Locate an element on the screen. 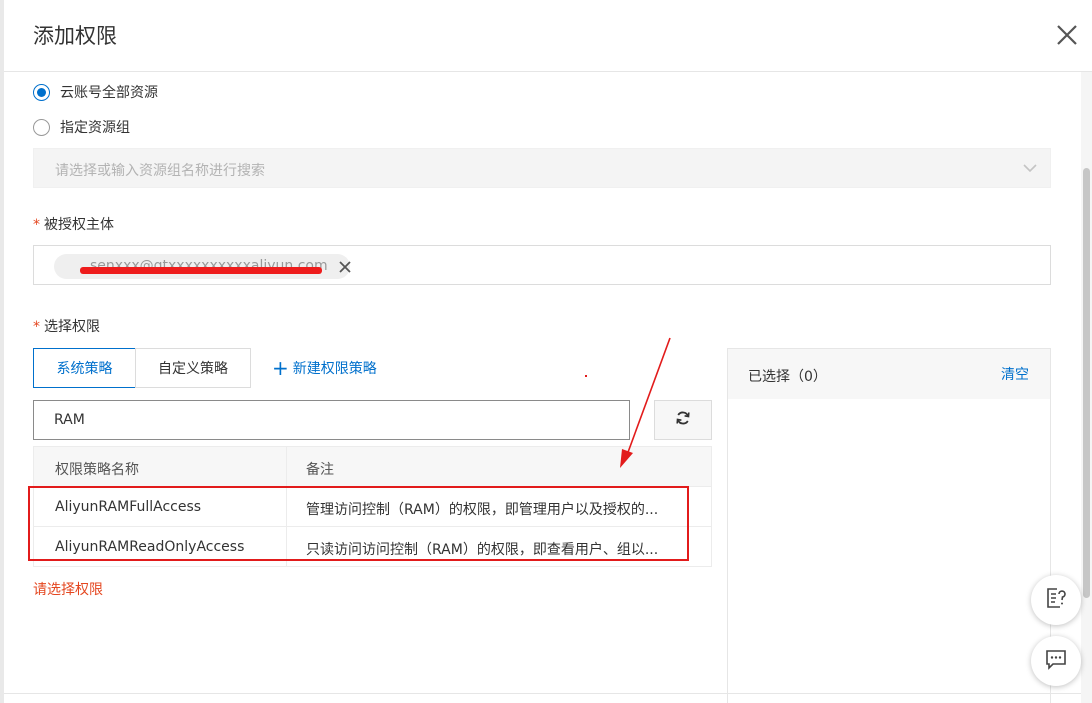  annotation-arrow-icon is located at coordinates (645, 402).